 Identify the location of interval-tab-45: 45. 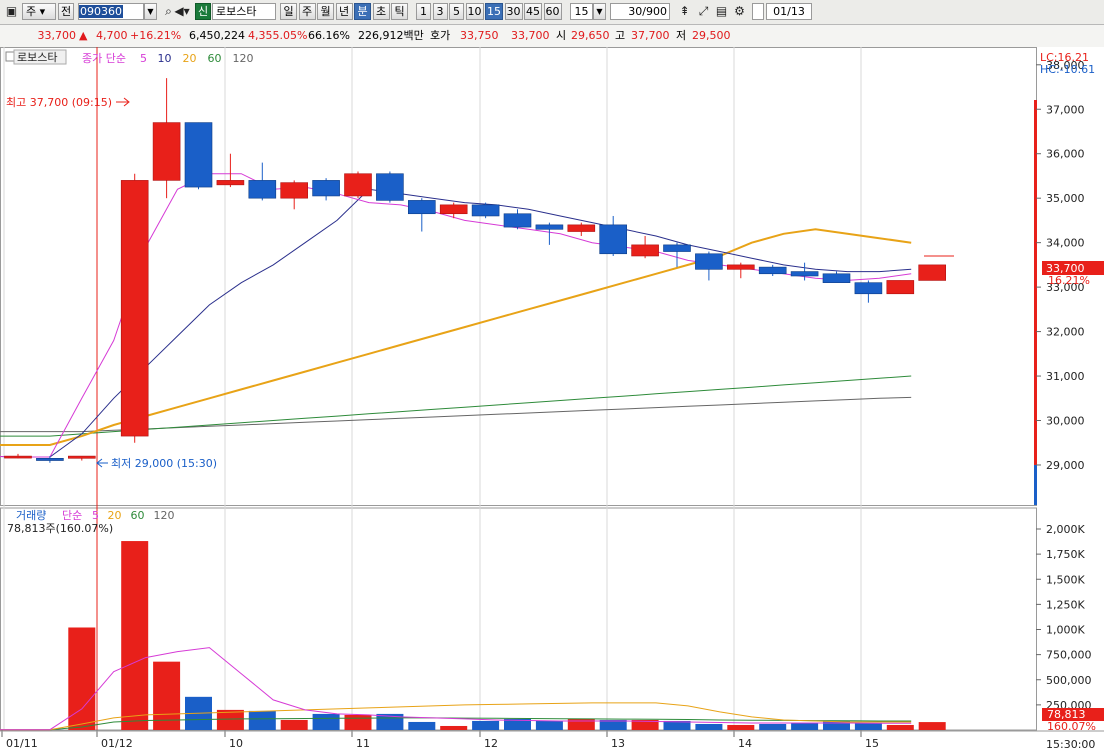
(533, 11).